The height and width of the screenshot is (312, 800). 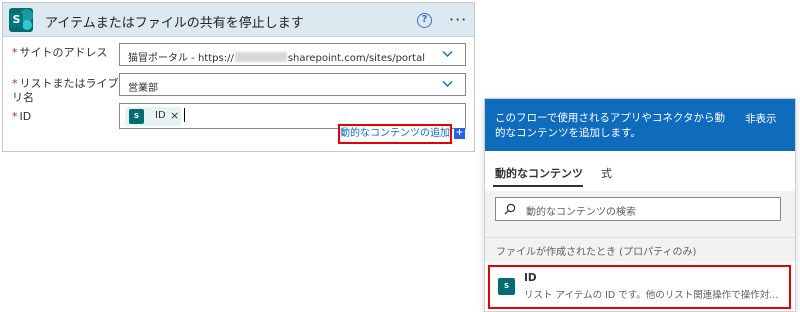 I want to click on tab-expression: 式, so click(x=606, y=173).